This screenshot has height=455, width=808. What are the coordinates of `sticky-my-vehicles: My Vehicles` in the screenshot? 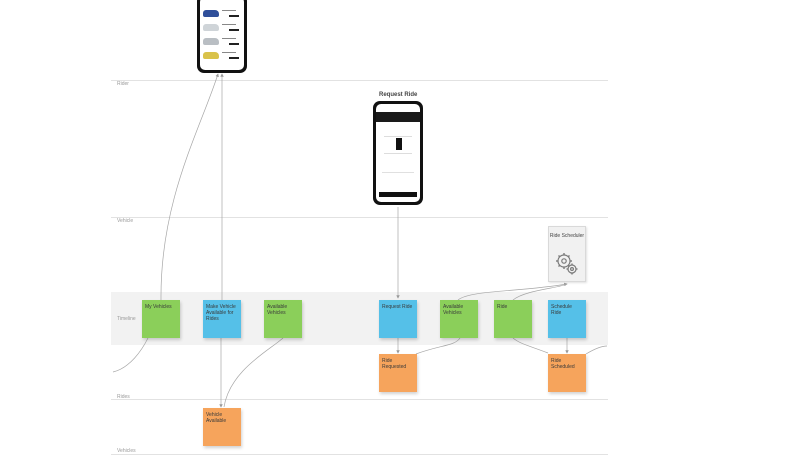 It's located at (161, 319).